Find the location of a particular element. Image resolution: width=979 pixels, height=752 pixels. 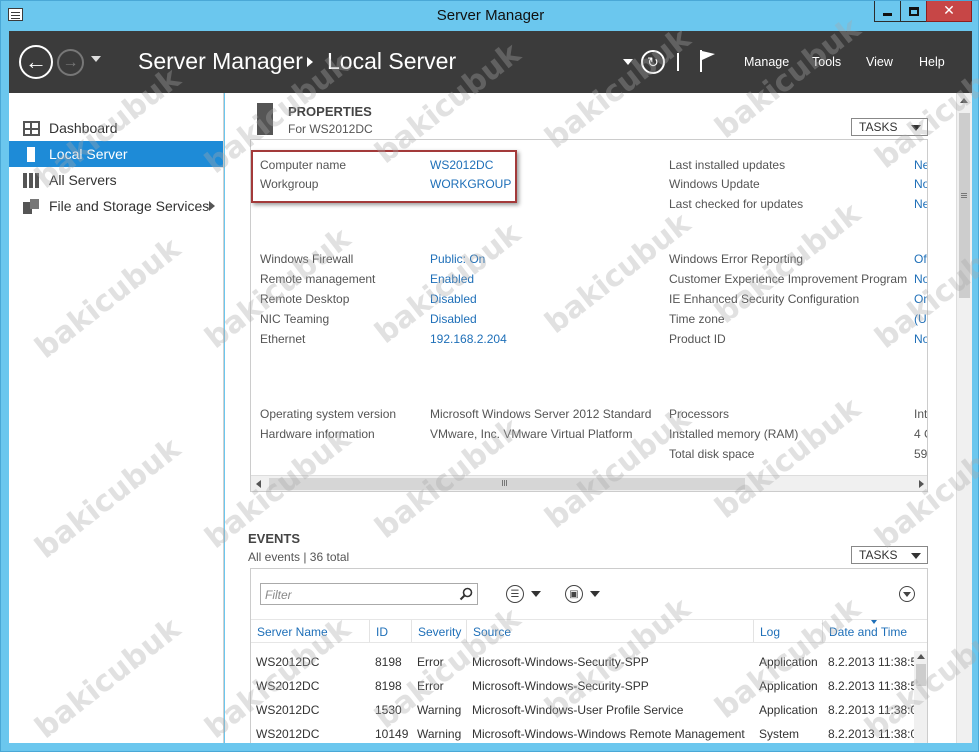

prop-value-product-id: No is located at coordinates (920, 339).